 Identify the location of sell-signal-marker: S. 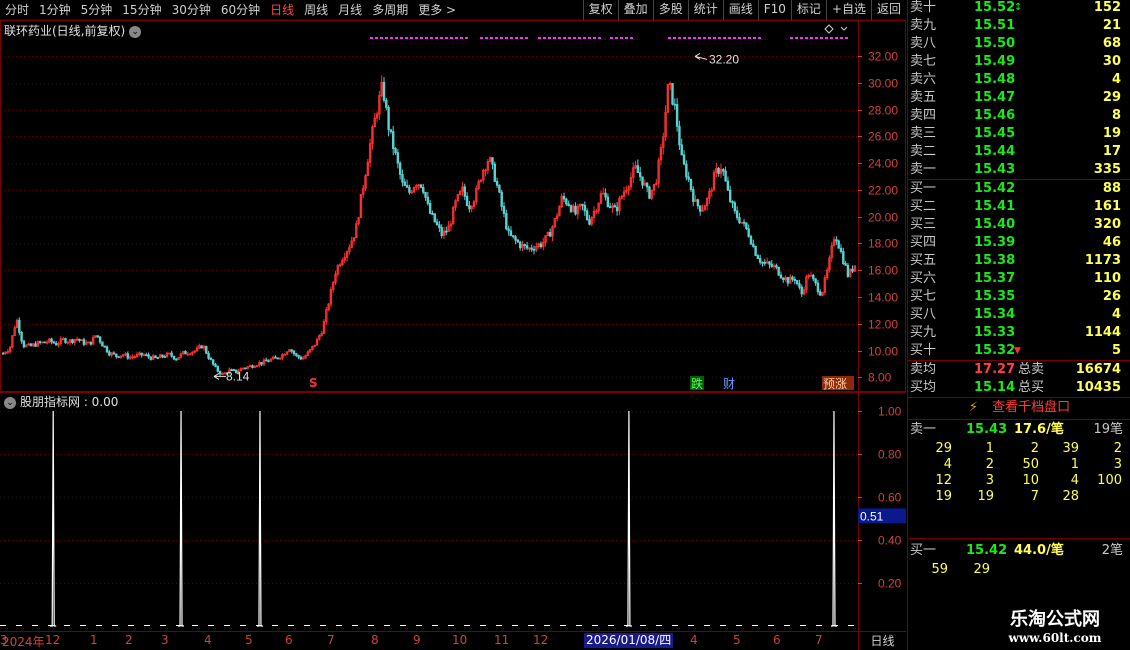
(313, 383).